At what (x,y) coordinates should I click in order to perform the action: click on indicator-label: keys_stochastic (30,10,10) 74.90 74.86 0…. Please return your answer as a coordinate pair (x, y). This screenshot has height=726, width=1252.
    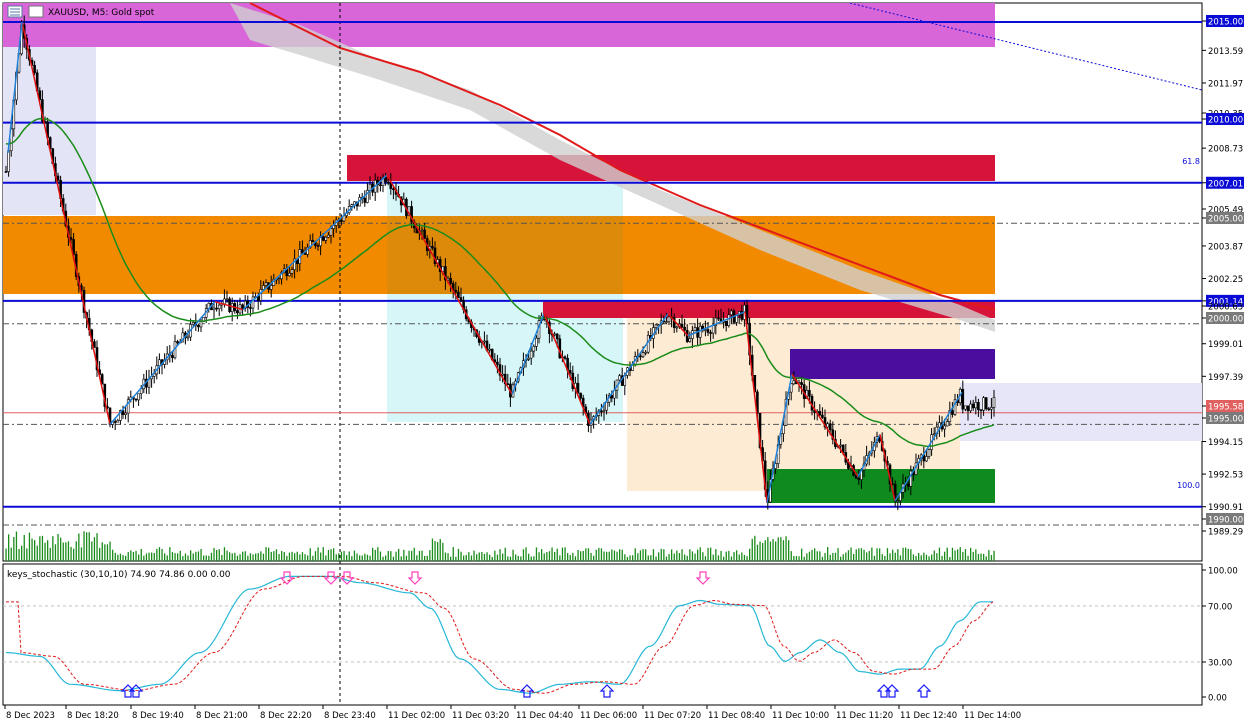
    Looking at the image, I should click on (119, 575).